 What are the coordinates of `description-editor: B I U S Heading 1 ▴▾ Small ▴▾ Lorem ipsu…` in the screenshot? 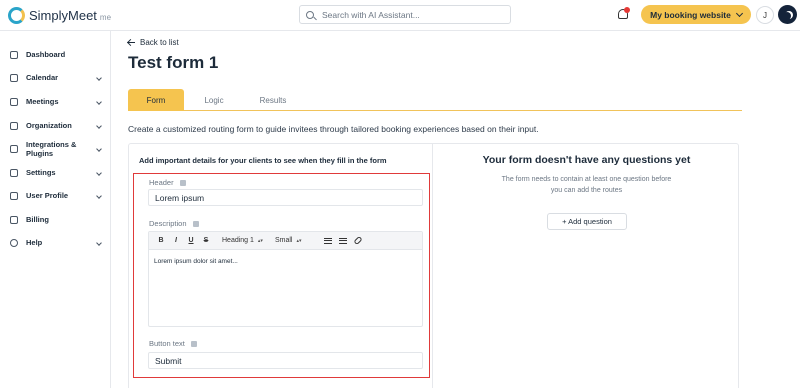 It's located at (285, 279).